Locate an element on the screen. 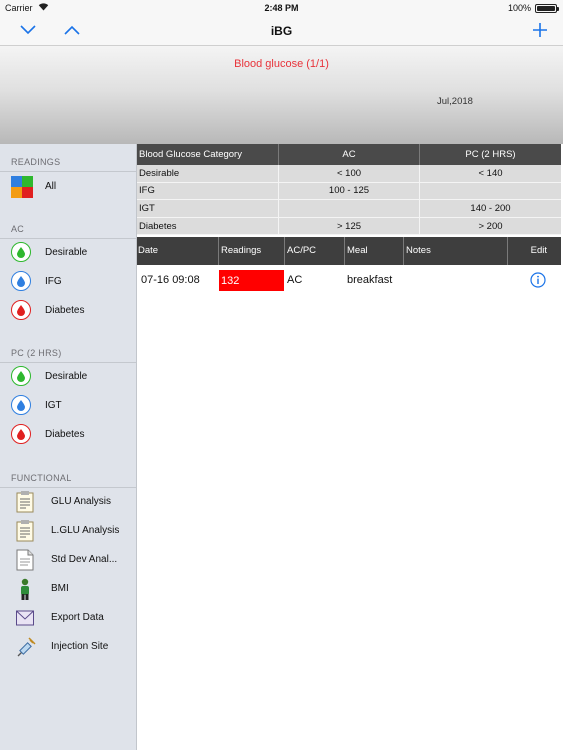 The image size is (563, 750). reading-meal: breakfast is located at coordinates (370, 280).